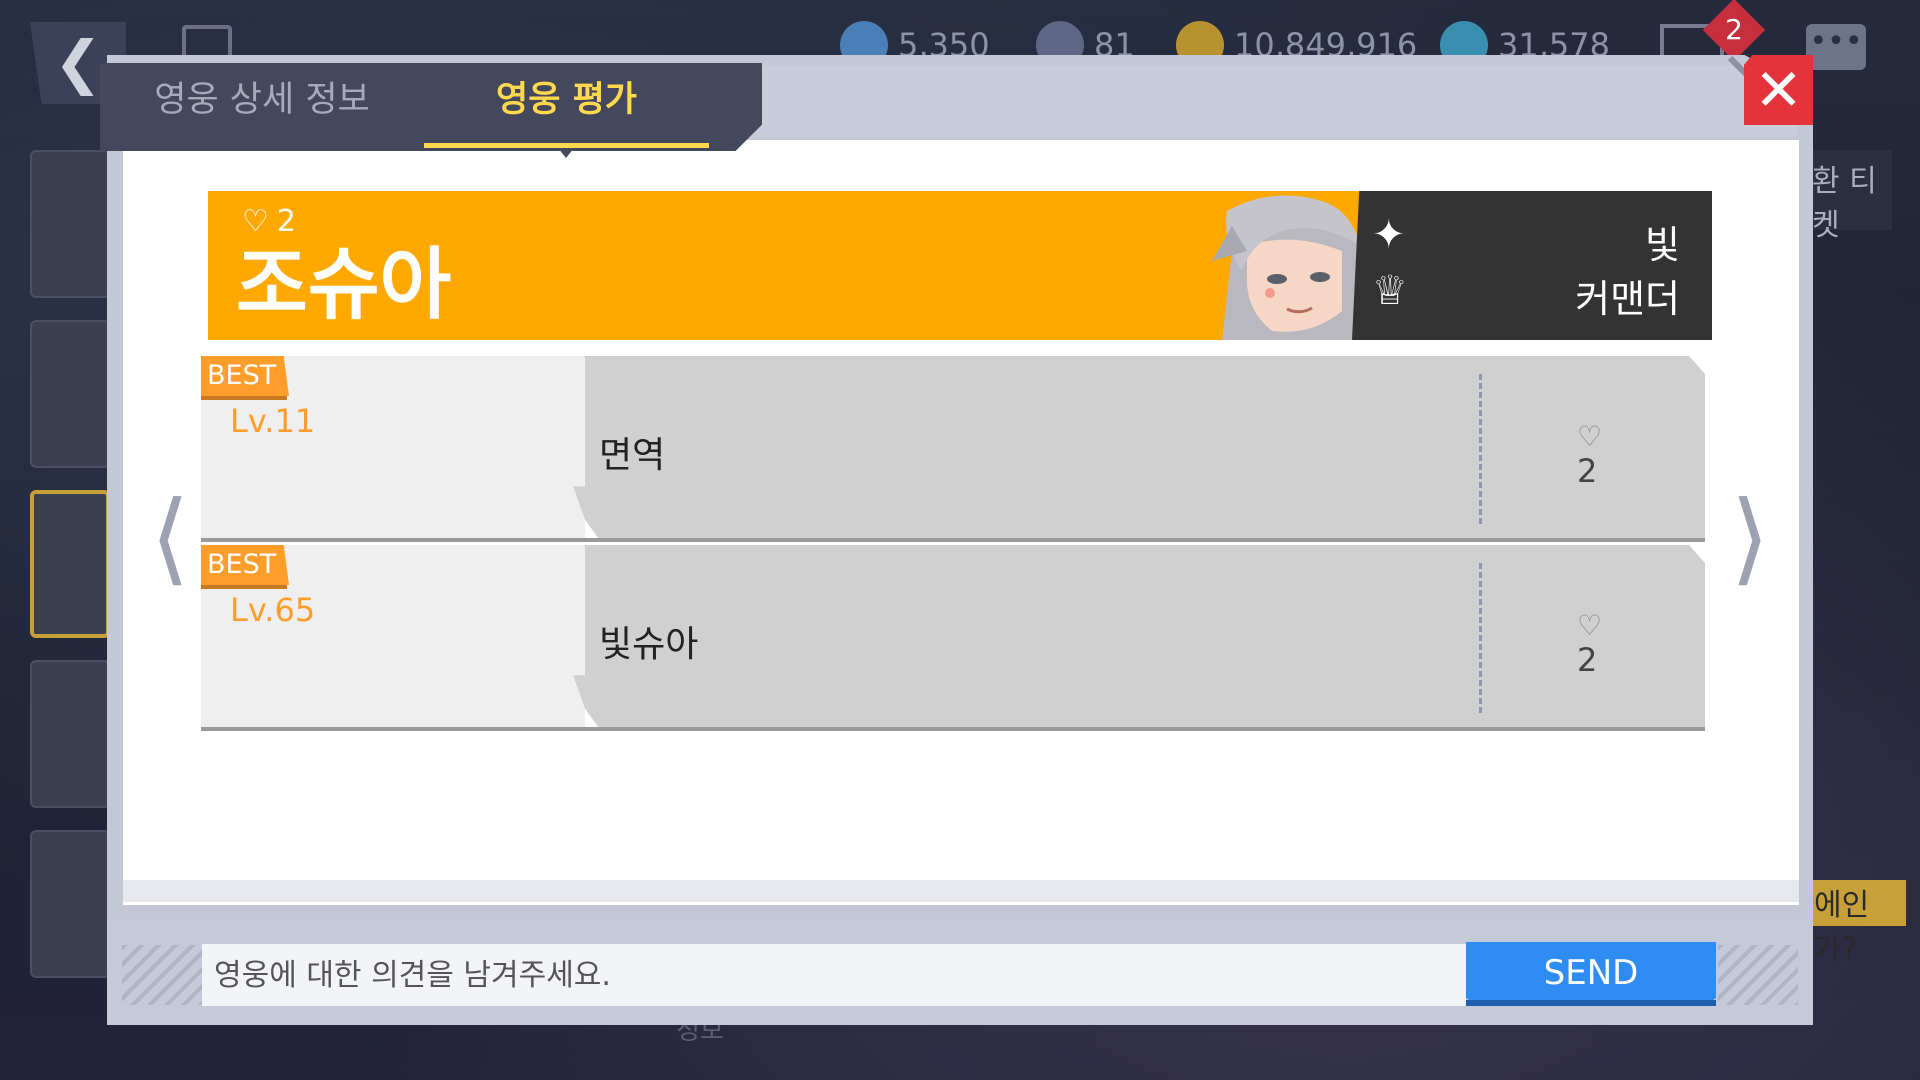 The image size is (1920, 1080). I want to click on send-button-shadow, so click(1591, 1003).